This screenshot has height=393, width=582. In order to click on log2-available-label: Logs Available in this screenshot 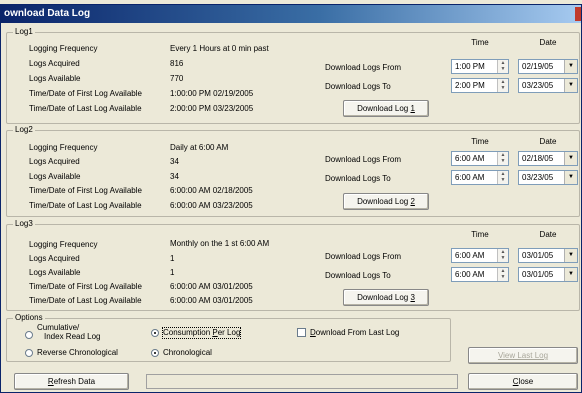, I will do `click(55, 176)`.